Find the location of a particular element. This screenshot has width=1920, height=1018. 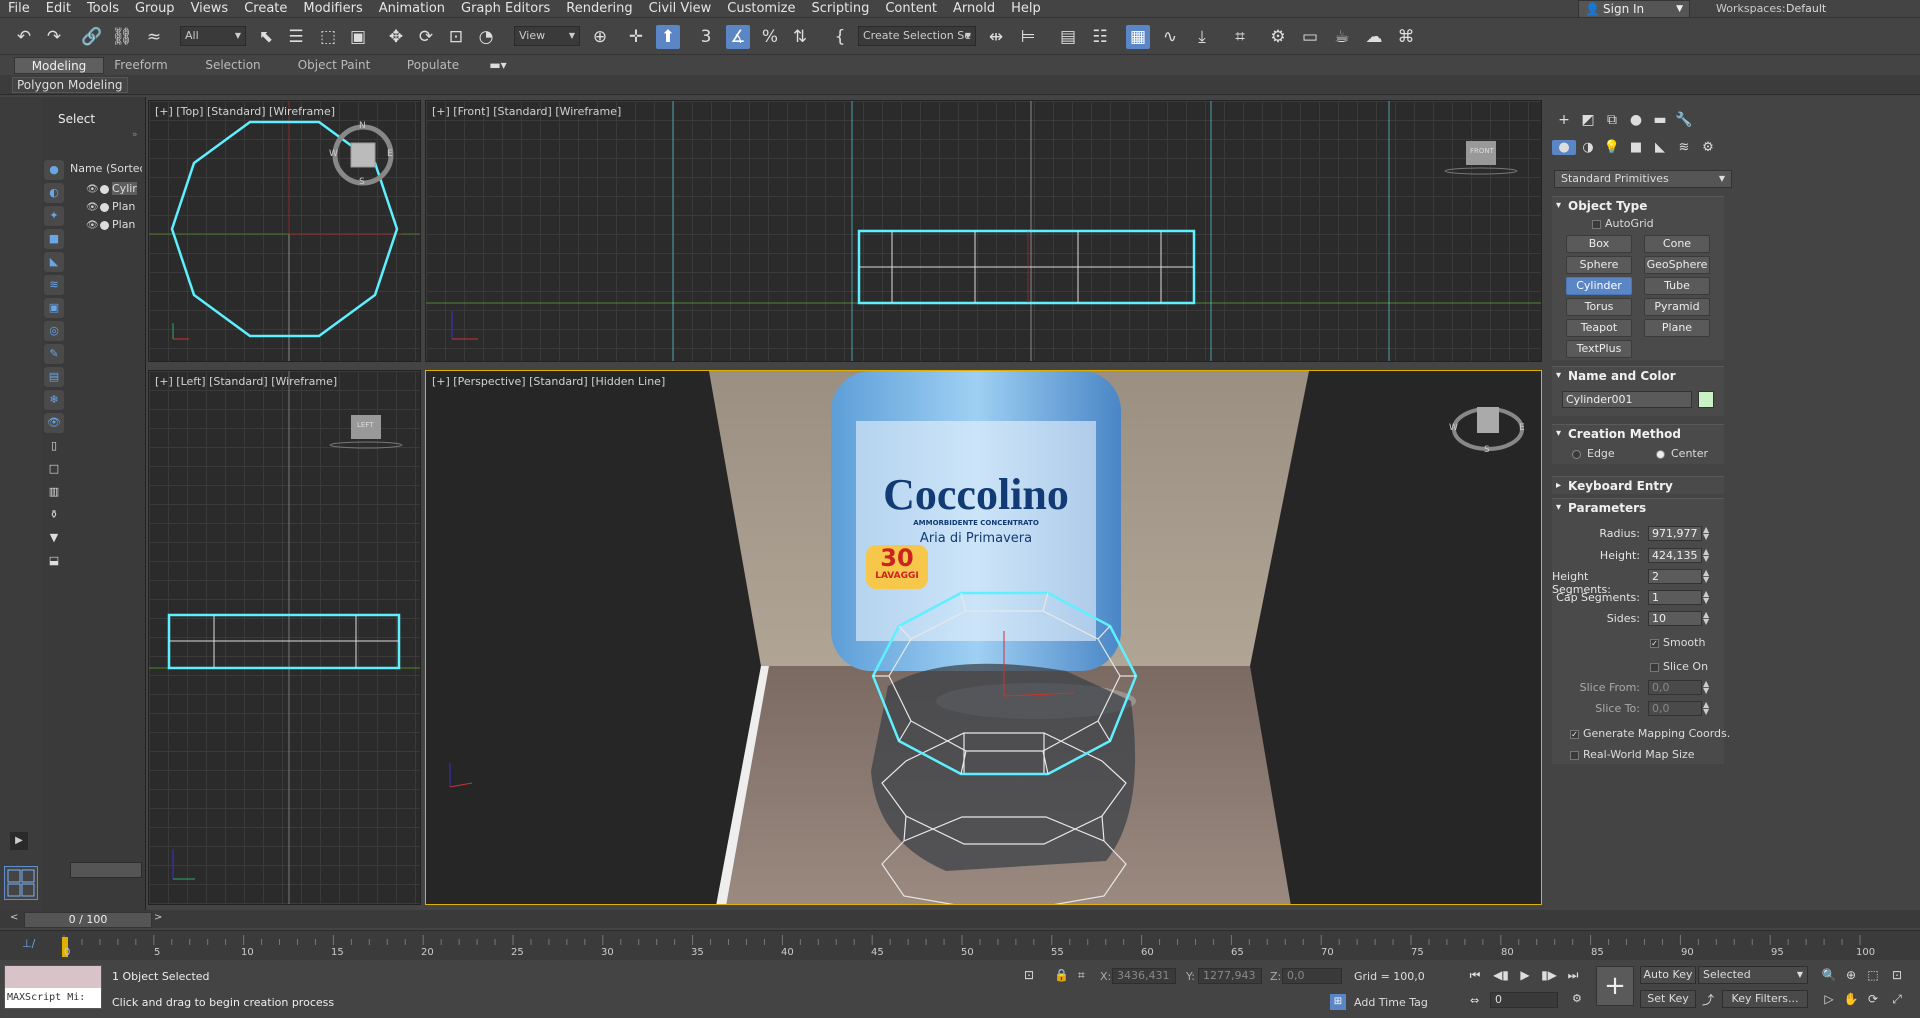

lock-selection-icon: 🔒 is located at coordinates (1061, 975).